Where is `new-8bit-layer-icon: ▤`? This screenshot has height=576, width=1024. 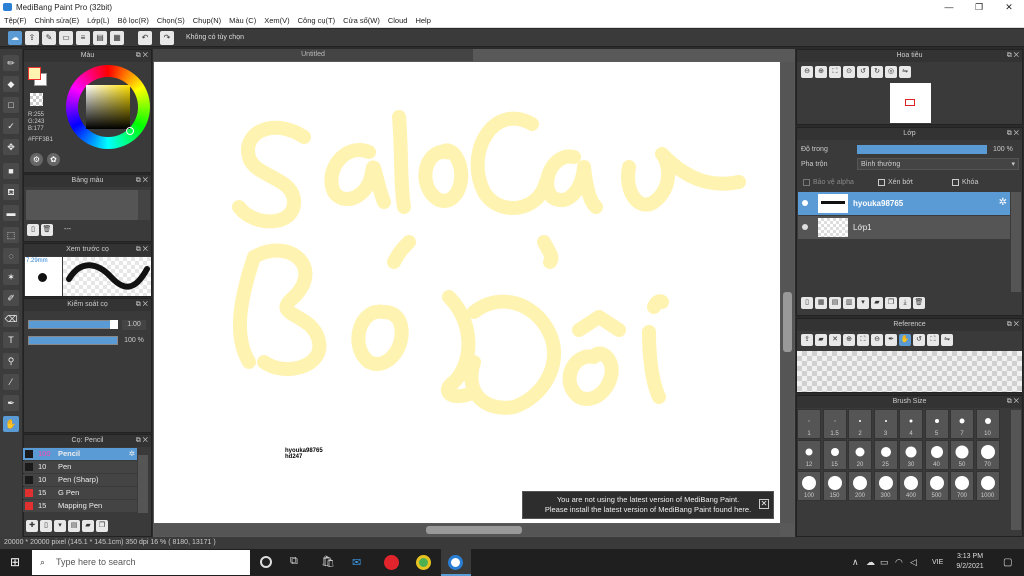
new-8bit-layer-icon: ▤ is located at coordinates (835, 303).